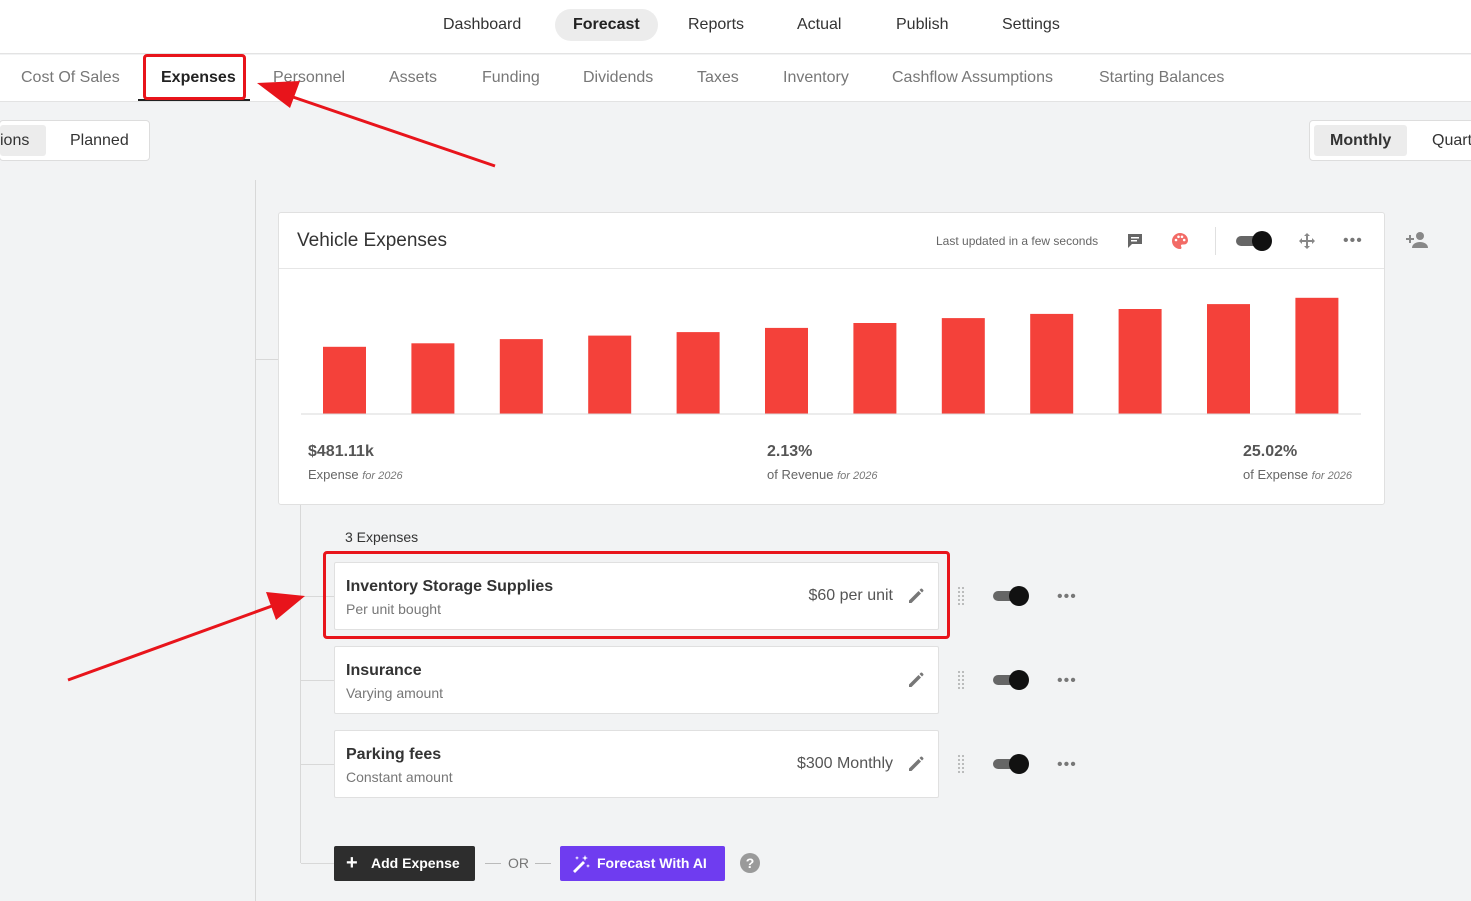  What do you see at coordinates (399, 777) in the screenshot?
I see `expense-type: Constant amount` at bounding box center [399, 777].